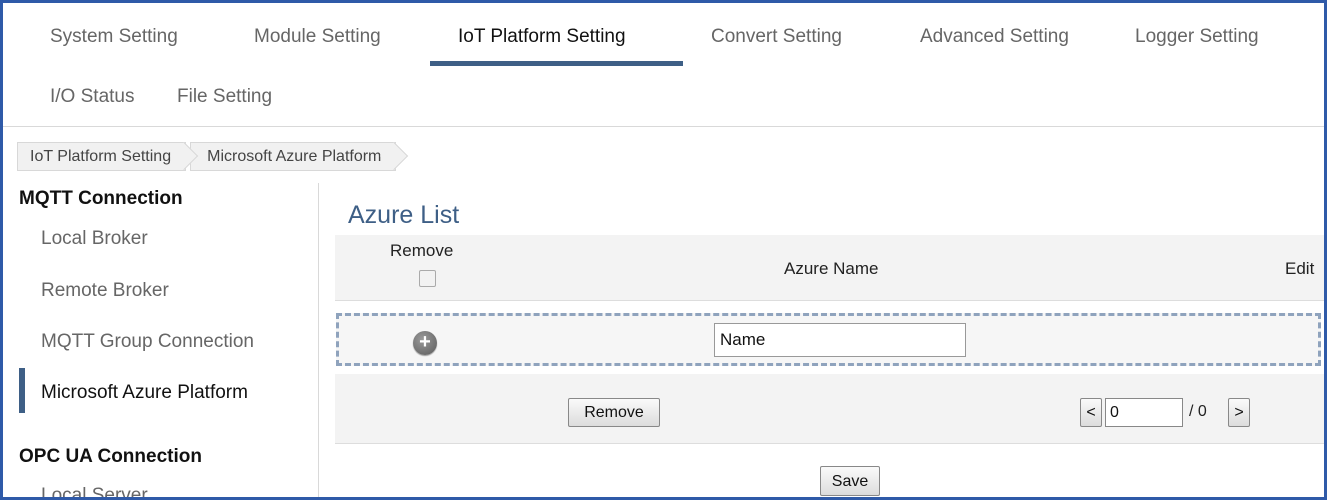 The image size is (1327, 500). What do you see at coordinates (427, 278) in the screenshot?
I see `select-all-checkbox` at bounding box center [427, 278].